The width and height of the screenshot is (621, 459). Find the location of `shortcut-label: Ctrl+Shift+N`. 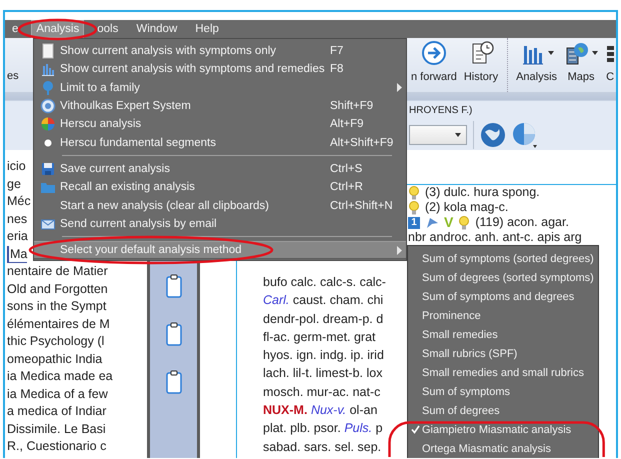

shortcut-label: Ctrl+Shift+N is located at coordinates (361, 206).